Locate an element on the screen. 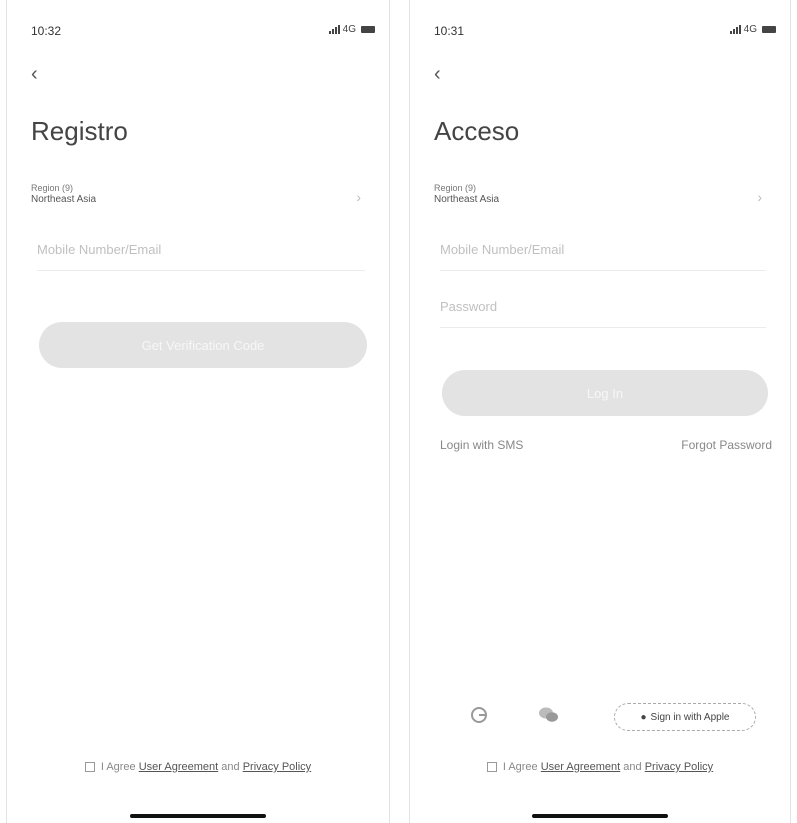  page-title: Registro is located at coordinates (79, 131).